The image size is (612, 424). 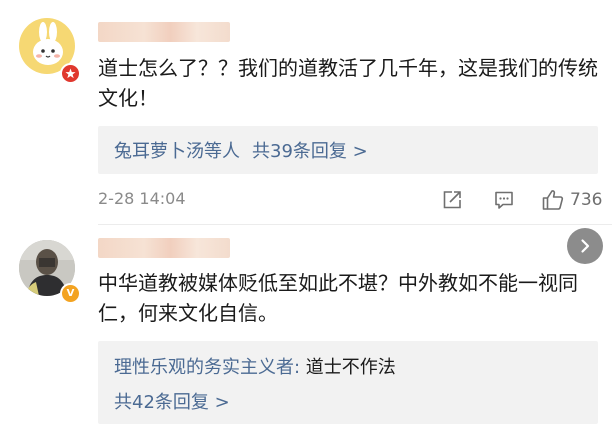 I want to click on reply-count-link: 共42条回复 >, so click(x=172, y=402).